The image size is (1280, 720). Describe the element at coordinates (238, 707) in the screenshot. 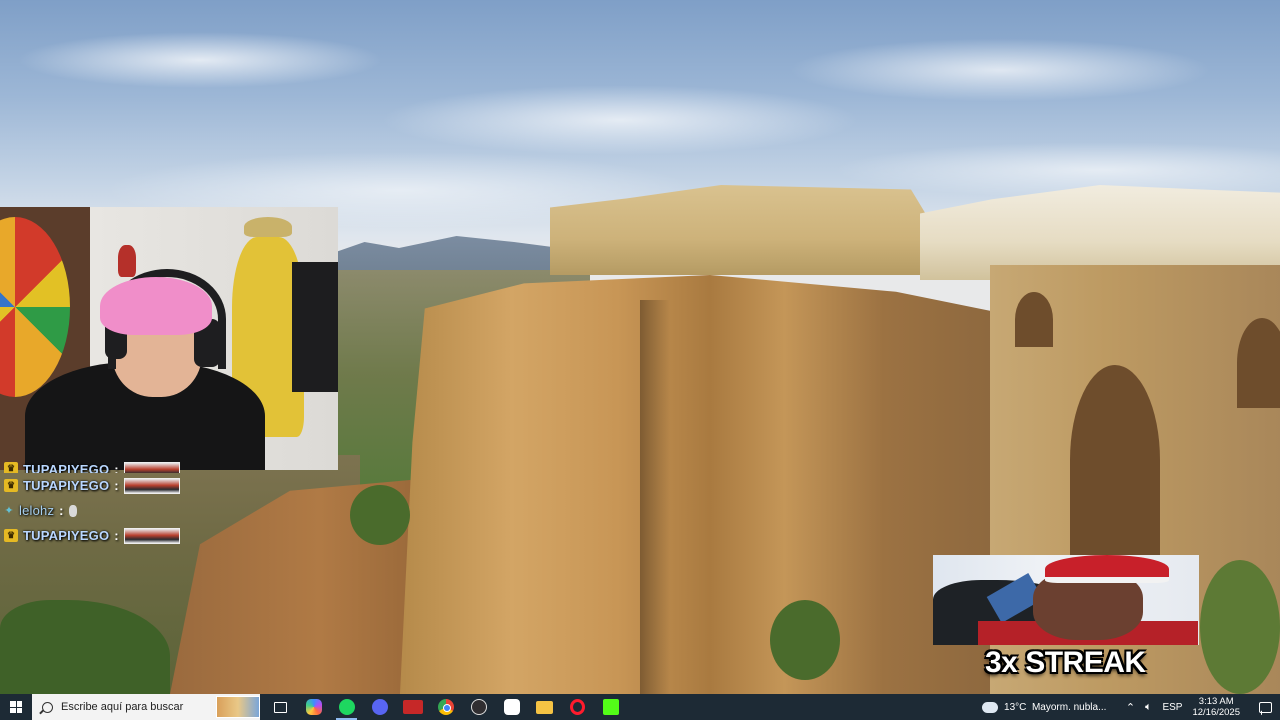

I see `search-highlight-image` at that location.